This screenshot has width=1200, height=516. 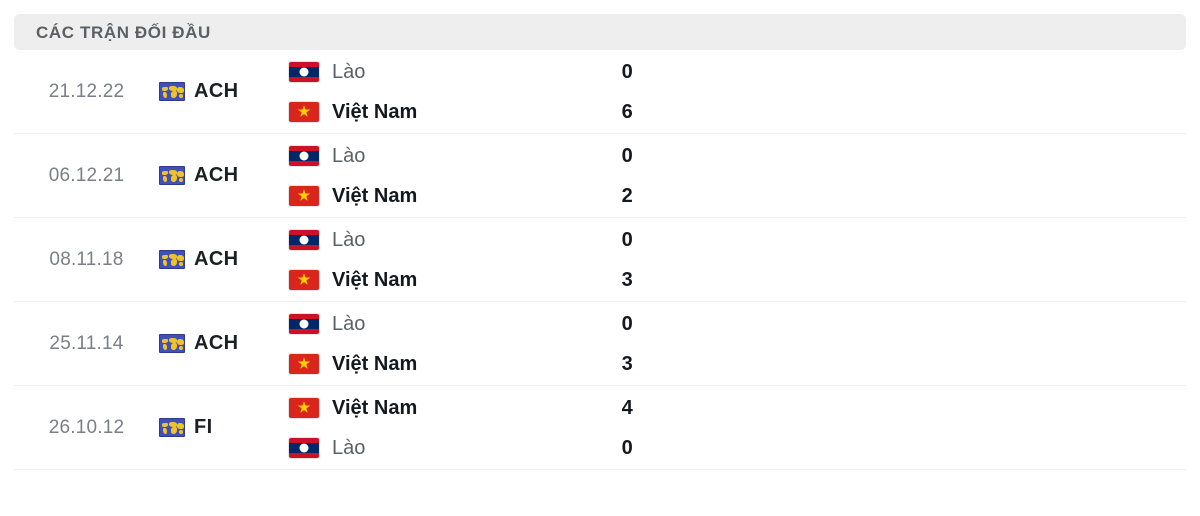 What do you see at coordinates (435, 428) in the screenshot?
I see `teams-cell: Việt Nam Lào` at bounding box center [435, 428].